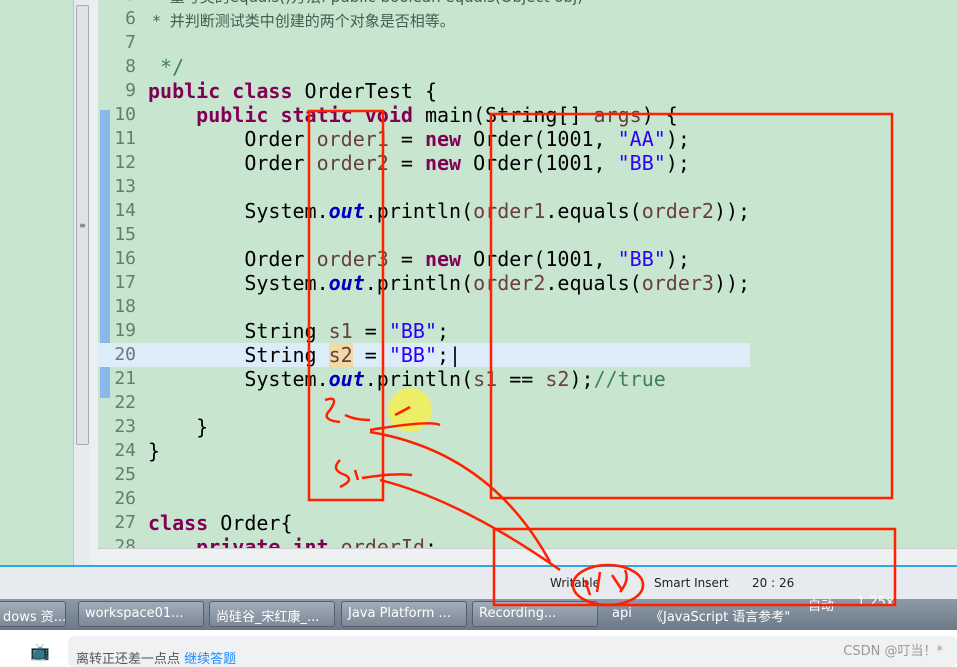 The height and width of the screenshot is (667, 957). Describe the element at coordinates (593, 283) in the screenshot. I see `code-token: .equals(` at that location.